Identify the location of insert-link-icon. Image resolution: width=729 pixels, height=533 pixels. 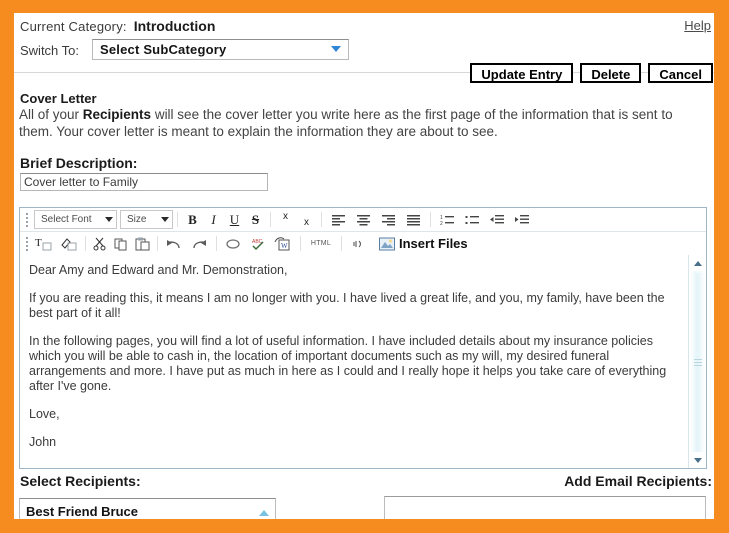
(233, 243).